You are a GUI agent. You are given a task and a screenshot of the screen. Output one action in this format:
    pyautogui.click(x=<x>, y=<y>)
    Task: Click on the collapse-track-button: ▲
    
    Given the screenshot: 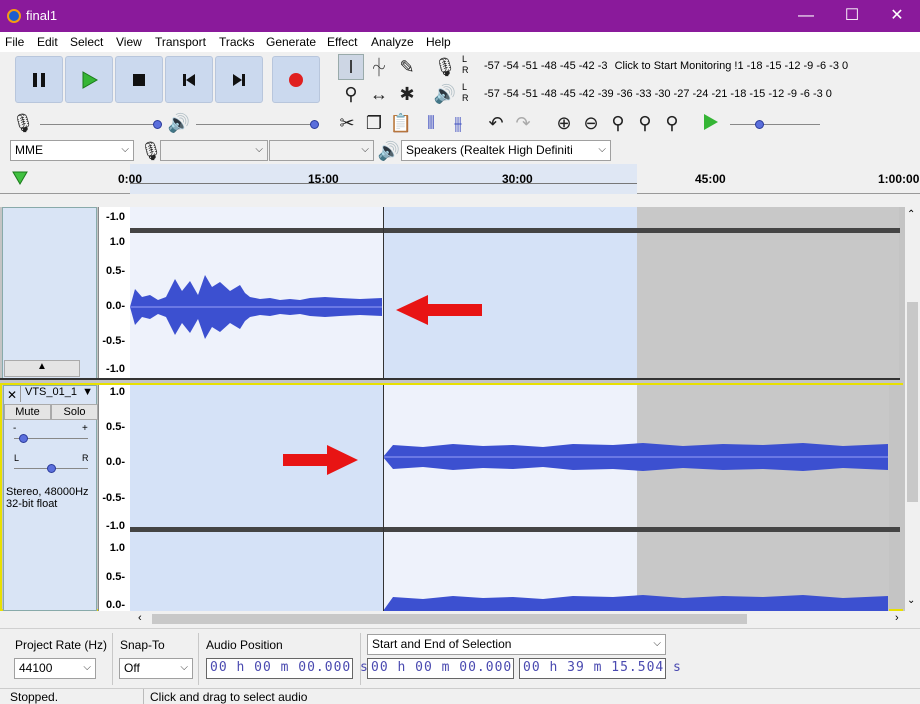 What is the action you would take?
    pyautogui.click(x=42, y=368)
    